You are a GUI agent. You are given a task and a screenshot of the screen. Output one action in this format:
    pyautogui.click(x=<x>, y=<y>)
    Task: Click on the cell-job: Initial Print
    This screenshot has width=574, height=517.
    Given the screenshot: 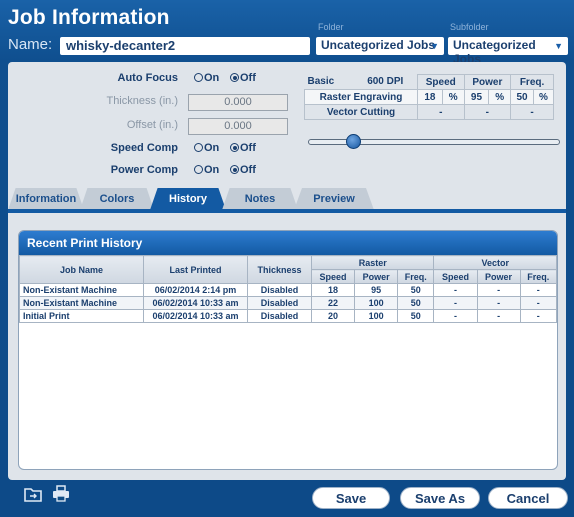 What is the action you would take?
    pyautogui.click(x=81, y=316)
    